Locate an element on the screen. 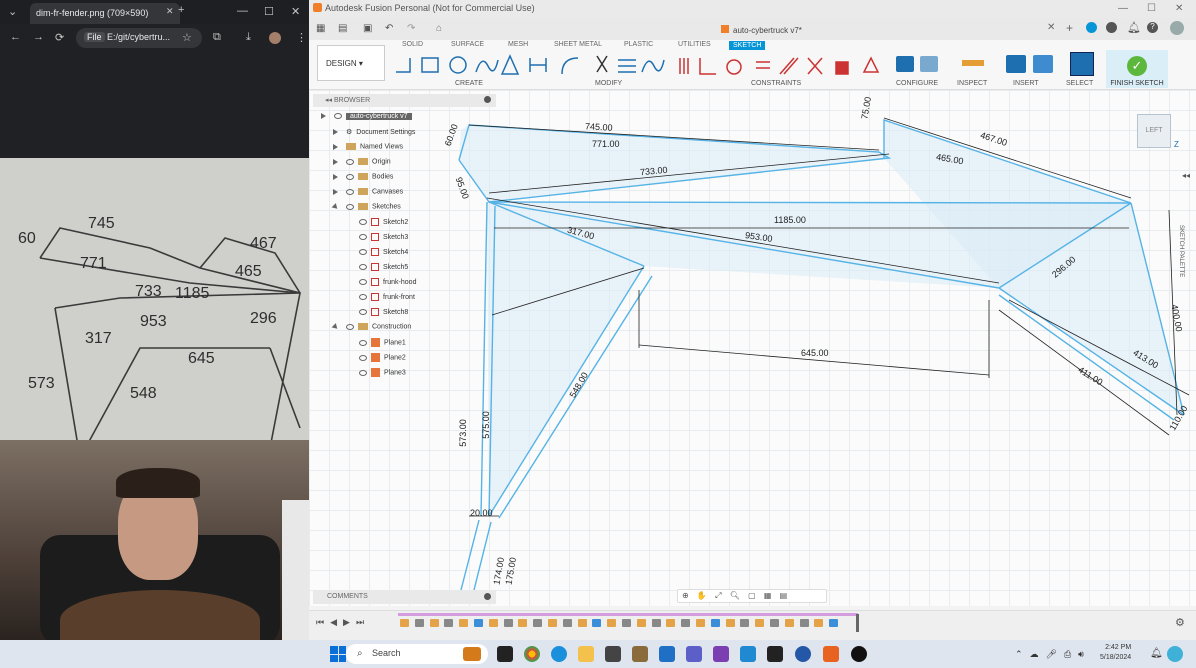 Image resolution: width=1196 pixels, height=668 pixels. timeline-marker is located at coordinates (857, 623).